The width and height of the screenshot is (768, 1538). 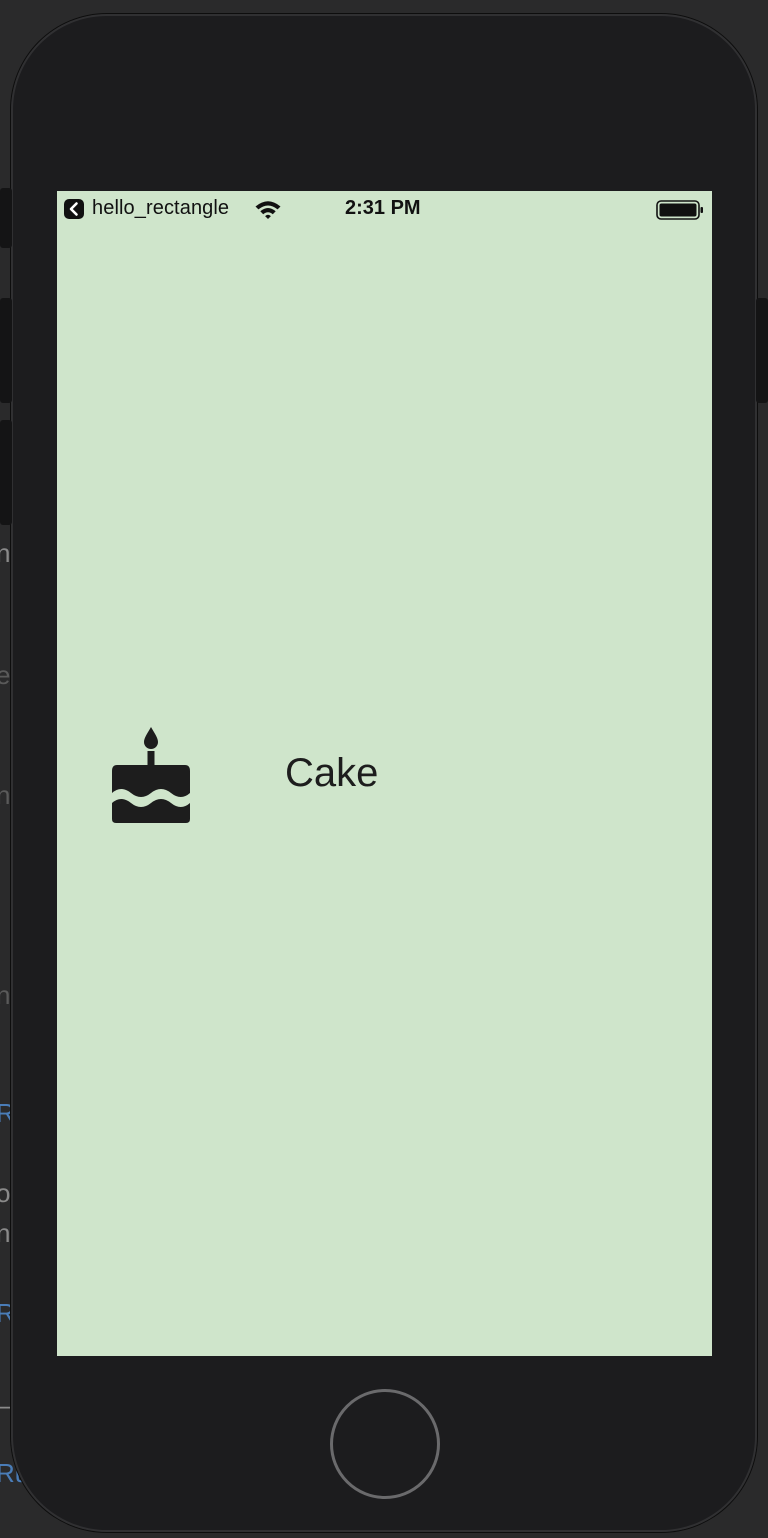 I want to click on backdrop-edge-text: –, so click(x=5, y=1405).